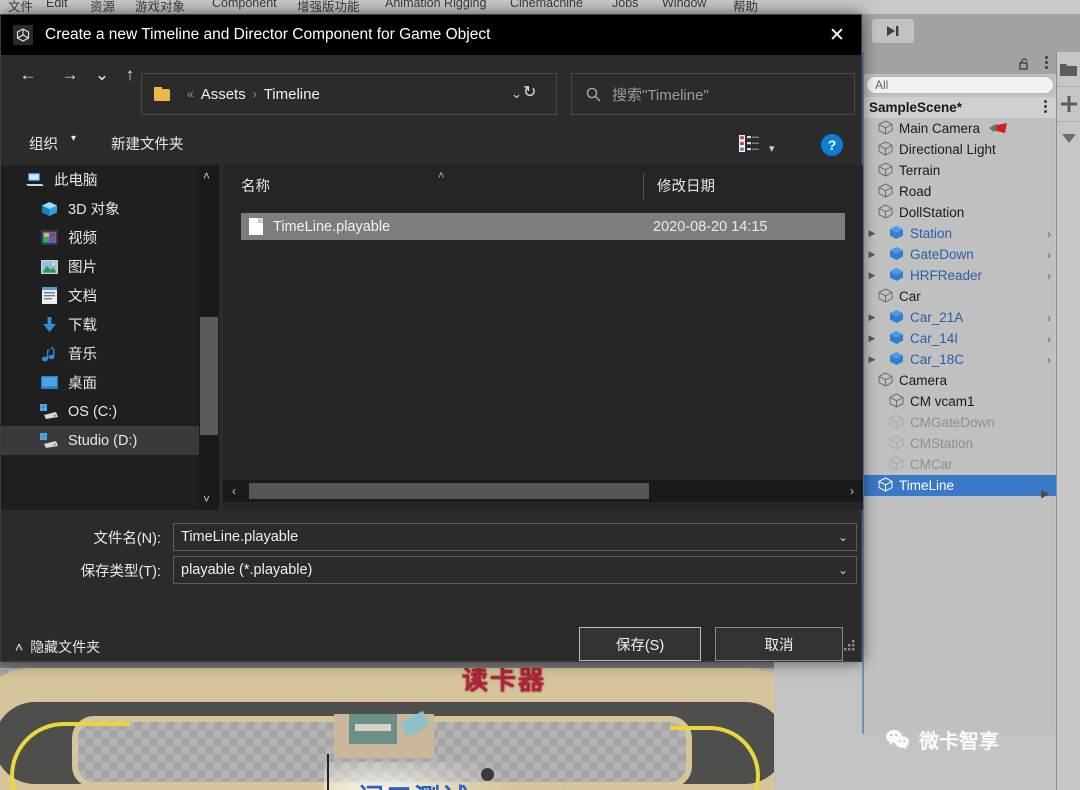  What do you see at coordinates (110, 382) in the screenshot?
I see `places-item--: 桌面` at bounding box center [110, 382].